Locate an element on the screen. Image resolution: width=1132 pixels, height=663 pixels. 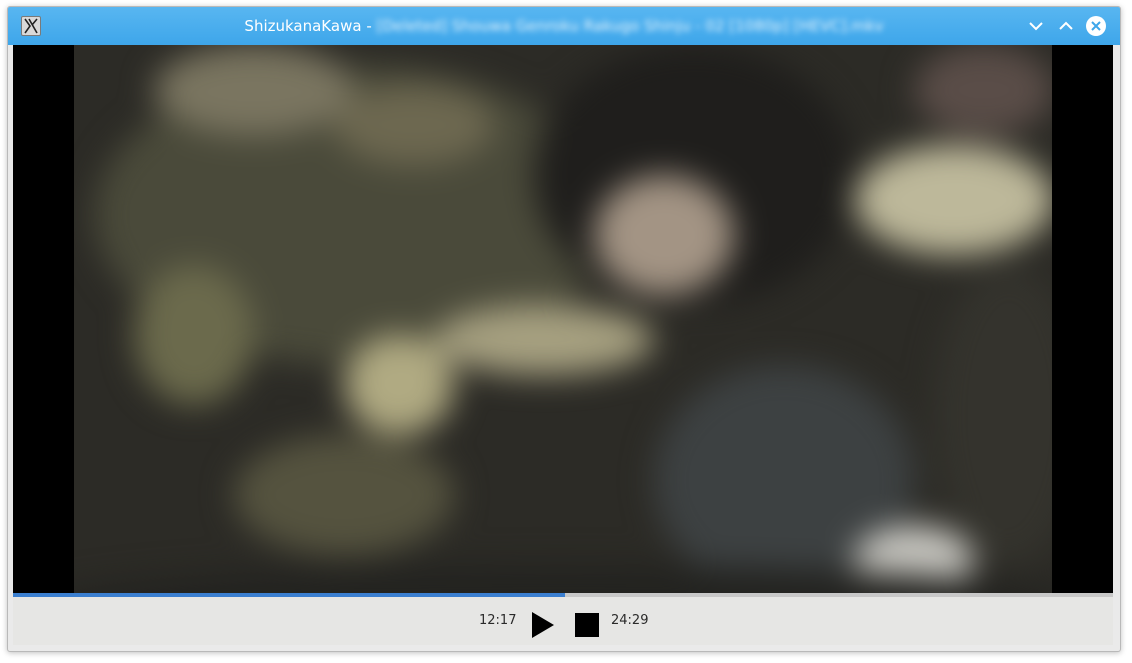
stop-button is located at coordinates (587, 625).